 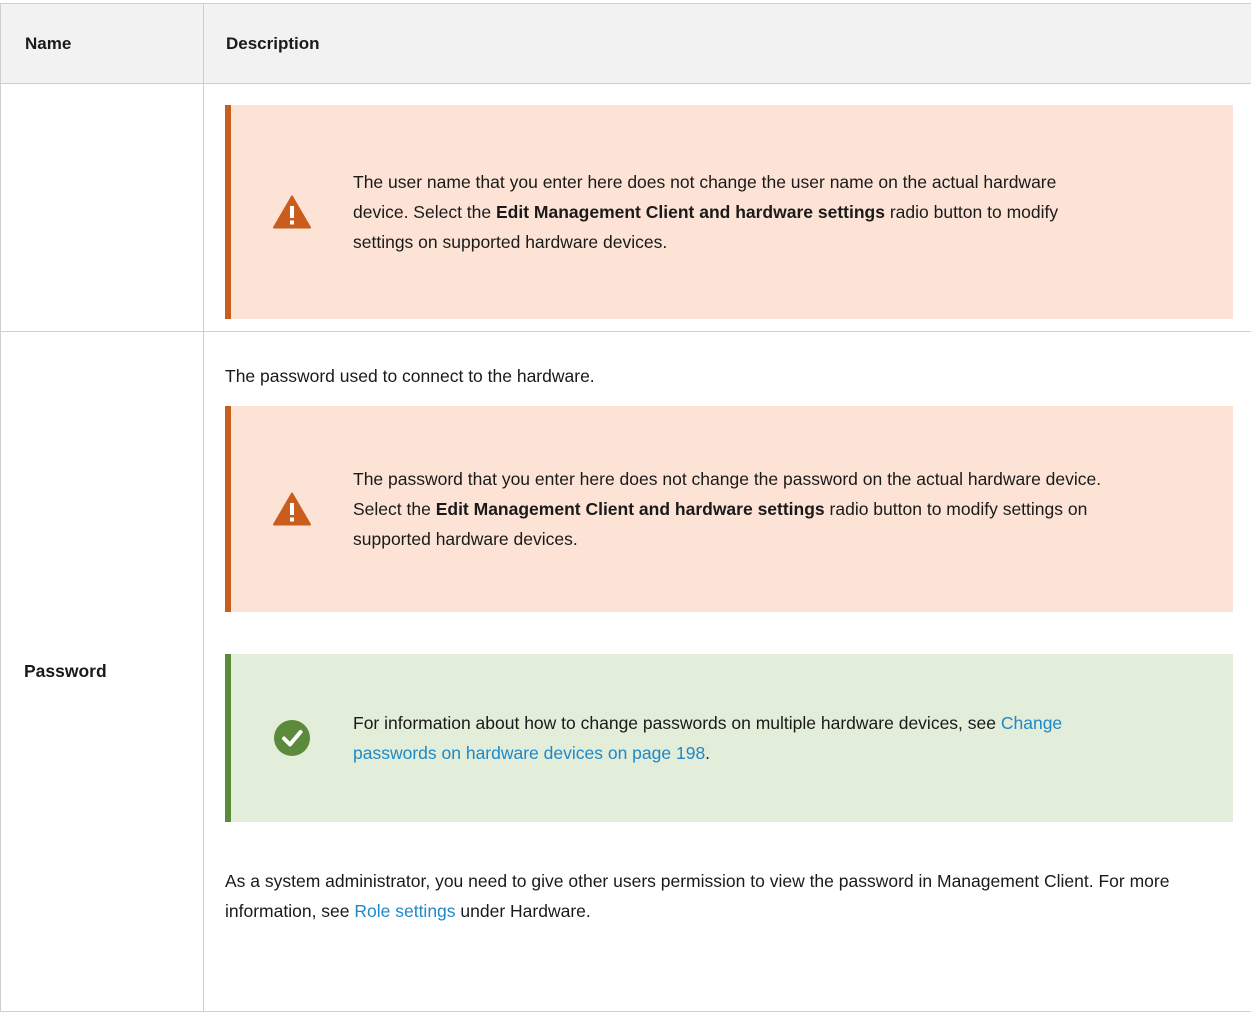 I want to click on footer-text-part: under Hardware., so click(x=523, y=911).